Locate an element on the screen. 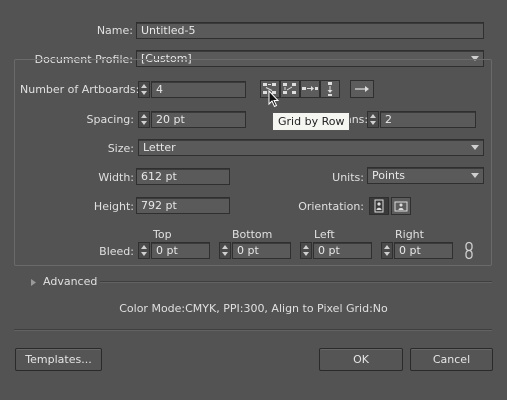  width-label: Width: is located at coordinates (116, 177).